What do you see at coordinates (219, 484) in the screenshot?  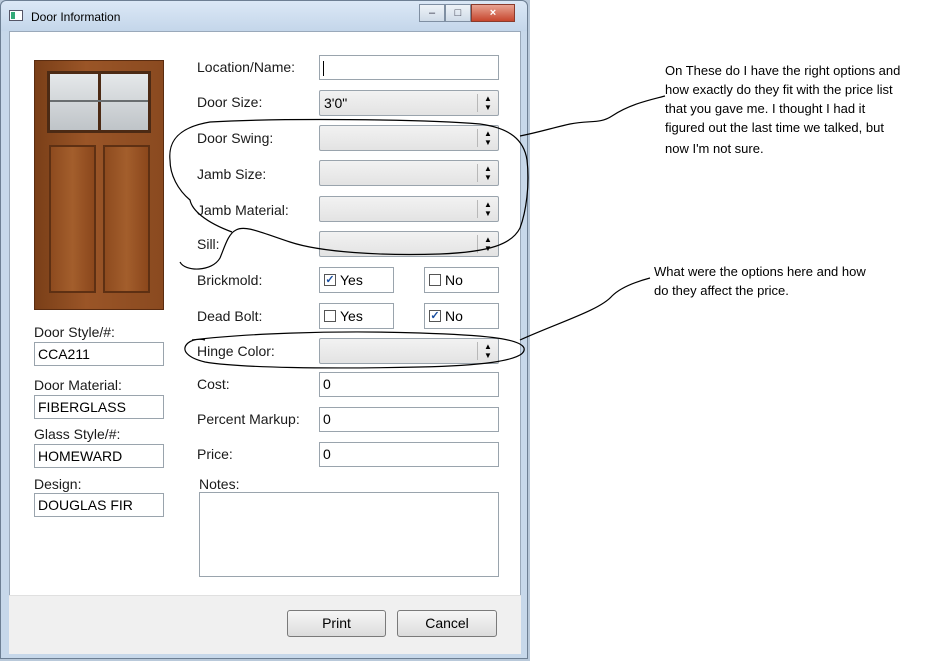 I see `notes-label: Notes:` at bounding box center [219, 484].